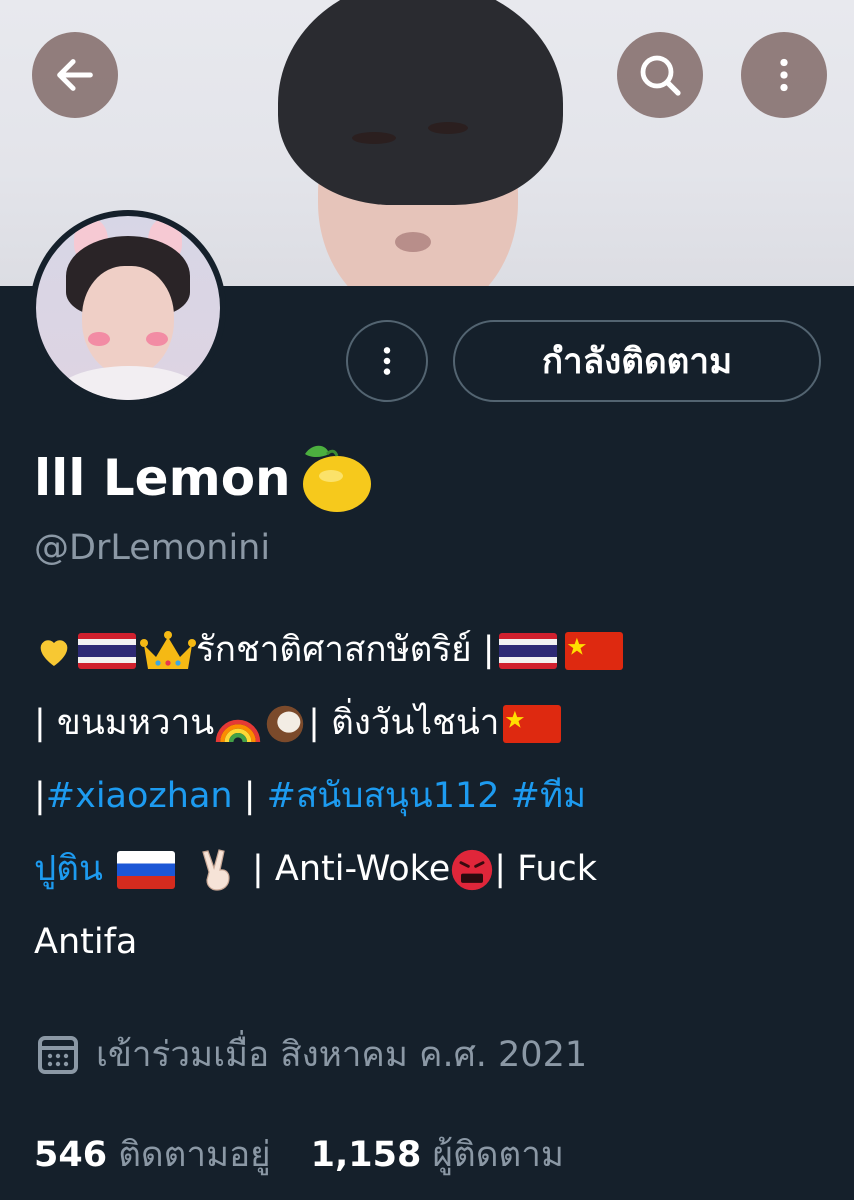  Describe the element at coordinates (129, 383) in the screenshot. I see `avatar-body` at that location.